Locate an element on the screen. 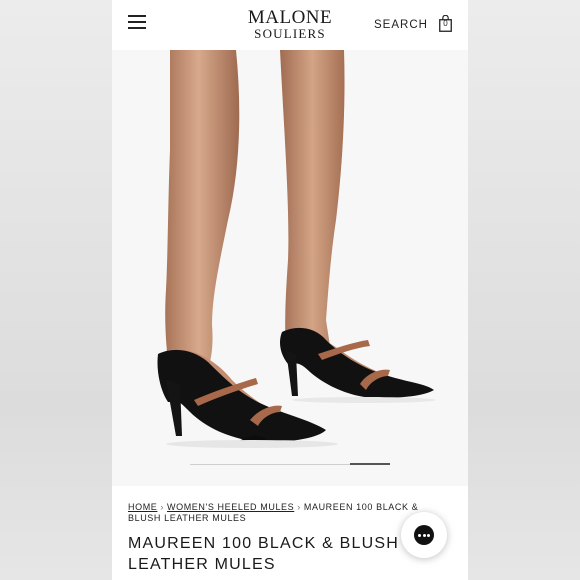 The height and width of the screenshot is (580, 580). breadcrumb-category-link: WOMEN'S HEELED MULES is located at coordinates (230, 507).